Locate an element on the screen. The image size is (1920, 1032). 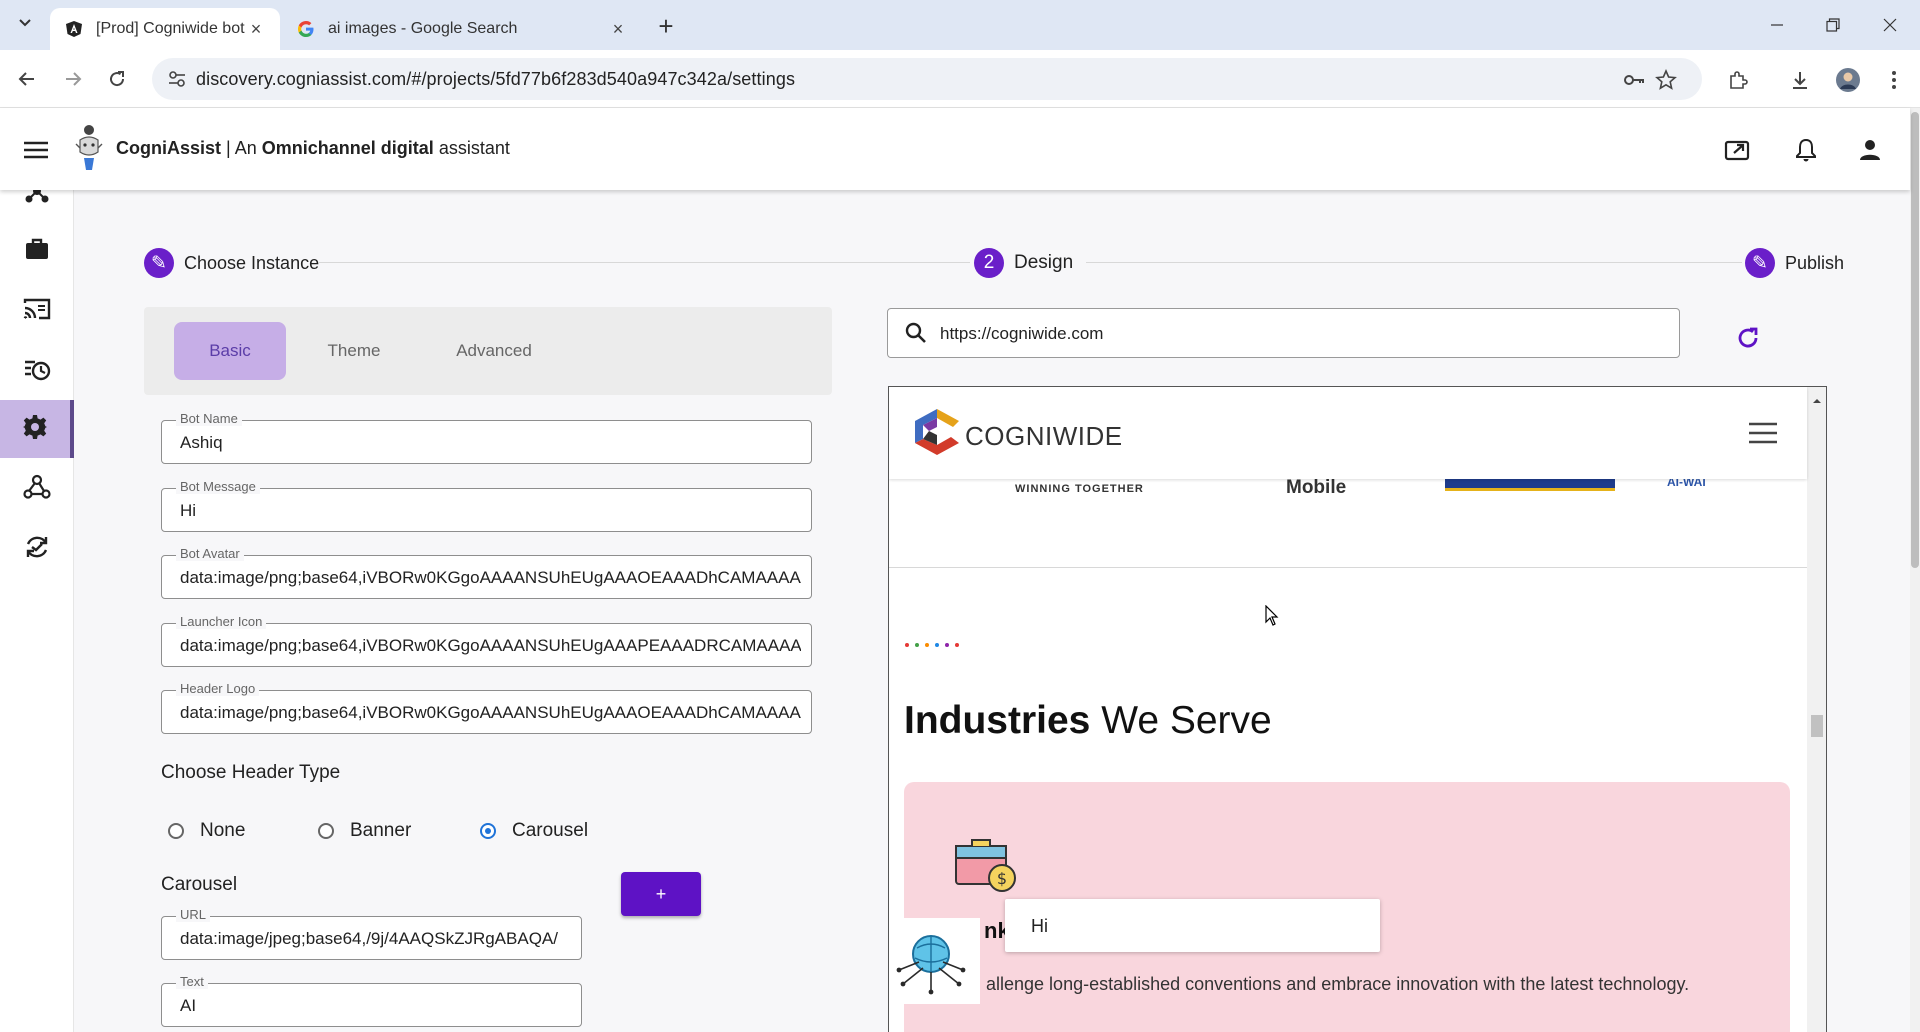
sync-check-icon is located at coordinates (37, 549).